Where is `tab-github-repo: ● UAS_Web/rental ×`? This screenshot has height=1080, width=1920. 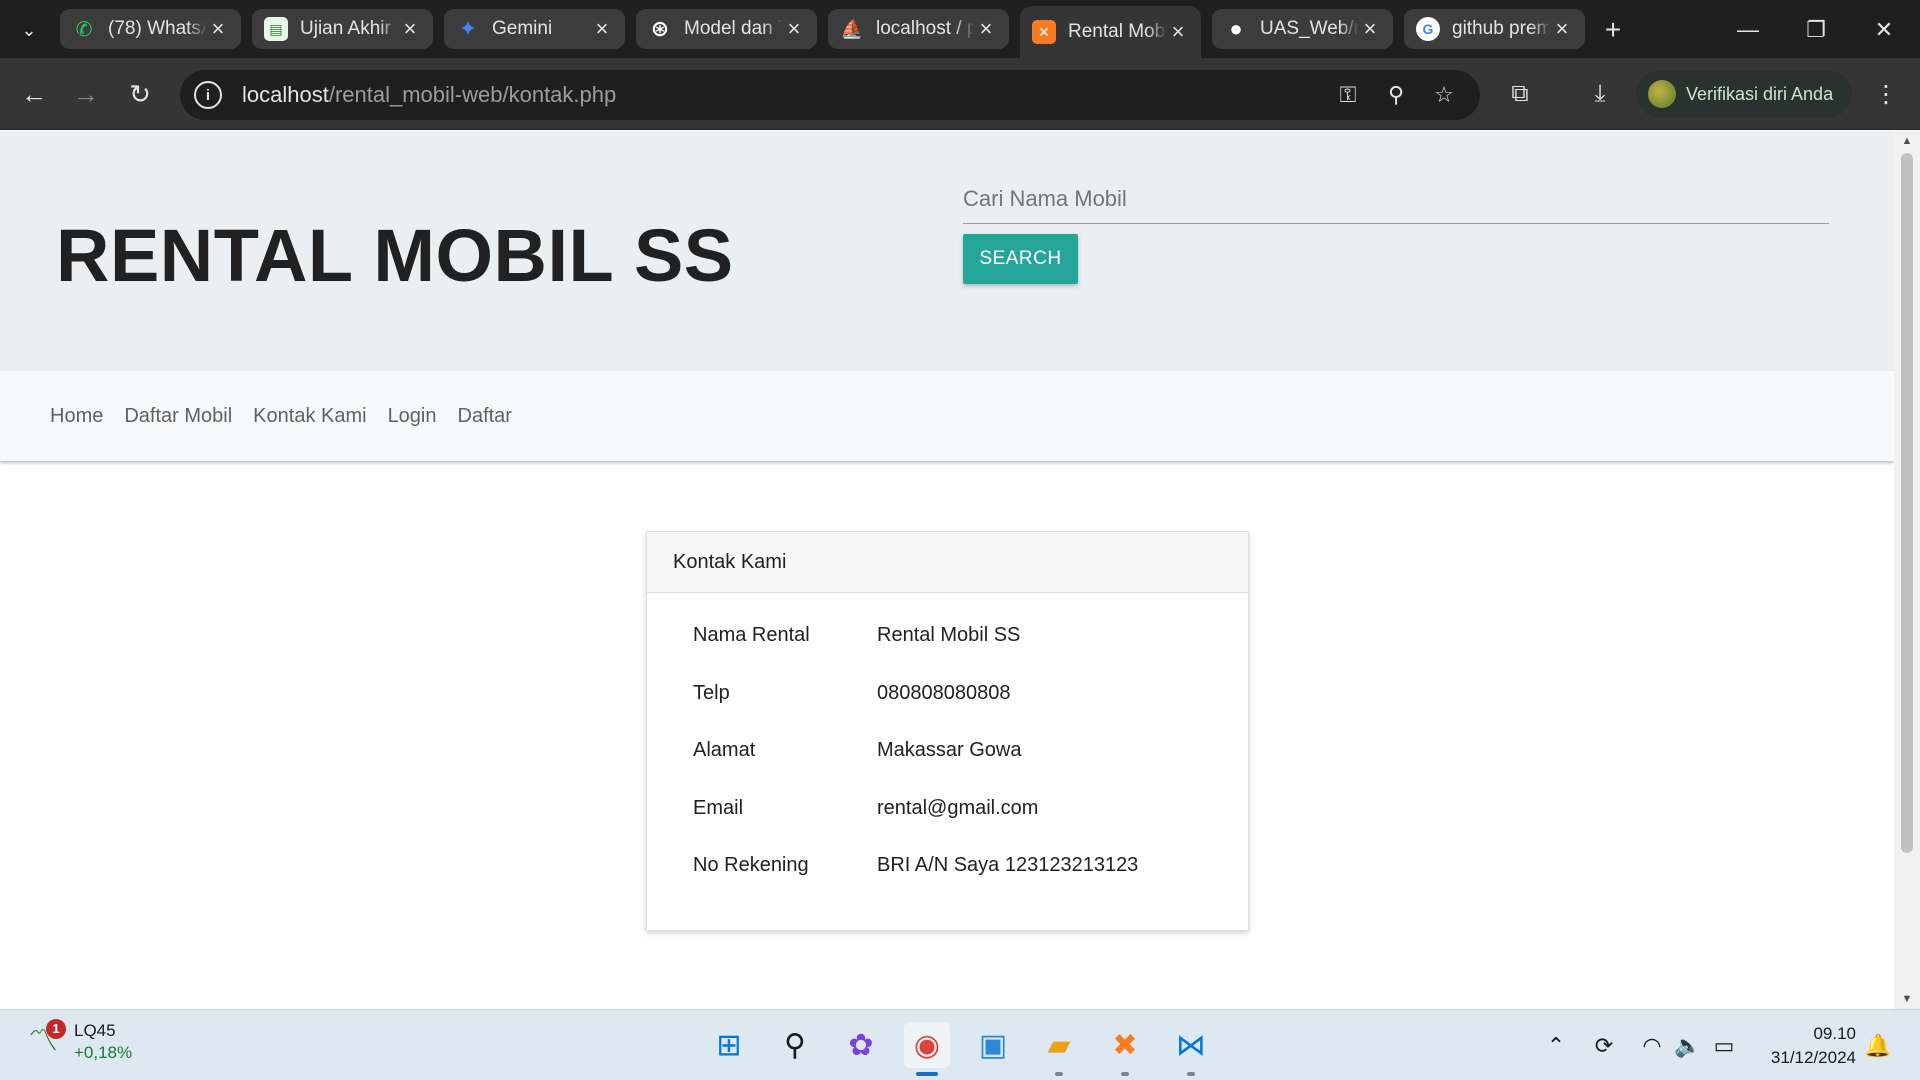 tab-github-repo: ● UAS_Web/rental × is located at coordinates (1302, 29).